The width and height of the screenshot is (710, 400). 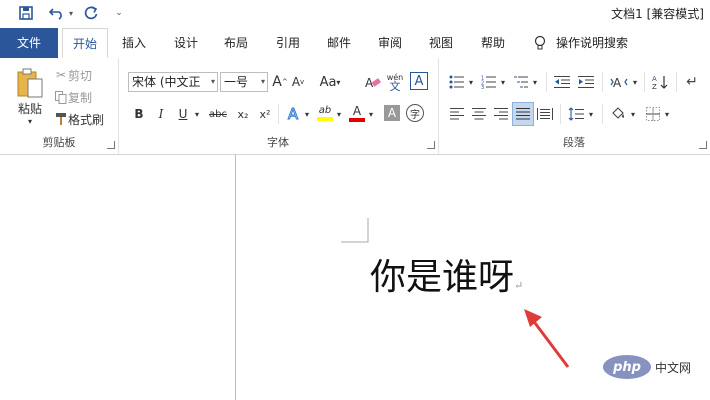 I want to click on grow-font-icon: A ^, so click(x=280, y=82).